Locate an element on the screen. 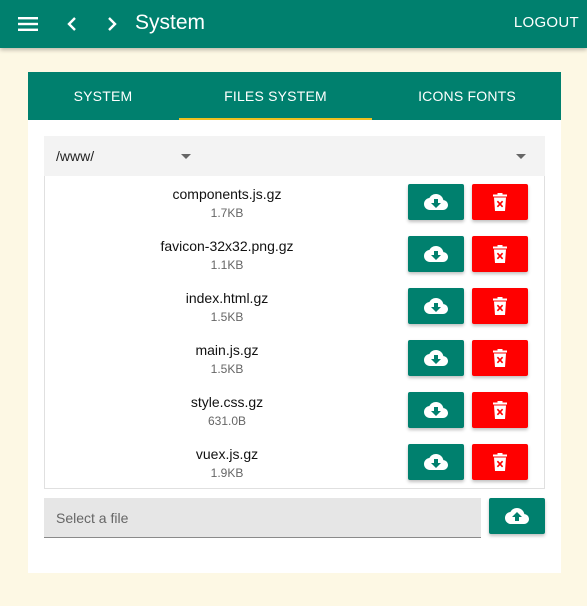 The height and width of the screenshot is (606, 587). file-name: vuex.js.gz is located at coordinates (227, 454).